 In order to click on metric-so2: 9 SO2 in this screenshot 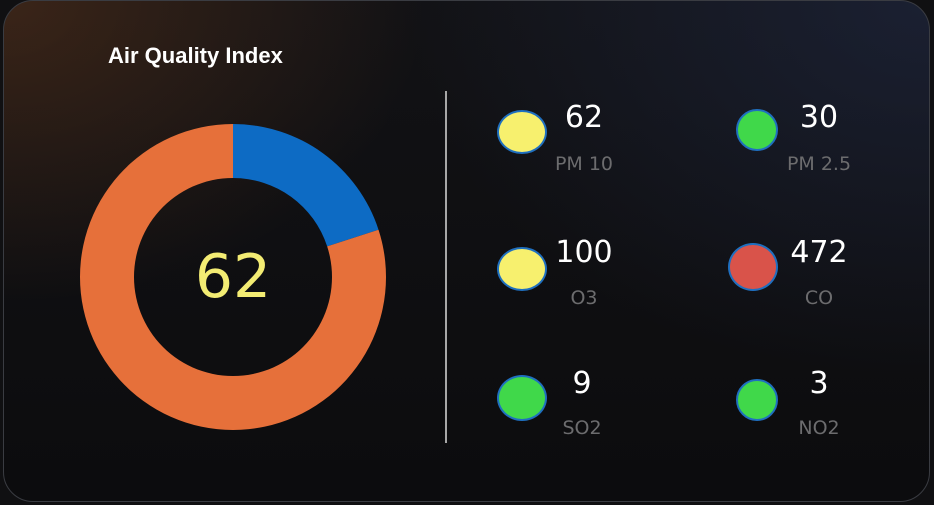, I will do `click(594, 407)`.